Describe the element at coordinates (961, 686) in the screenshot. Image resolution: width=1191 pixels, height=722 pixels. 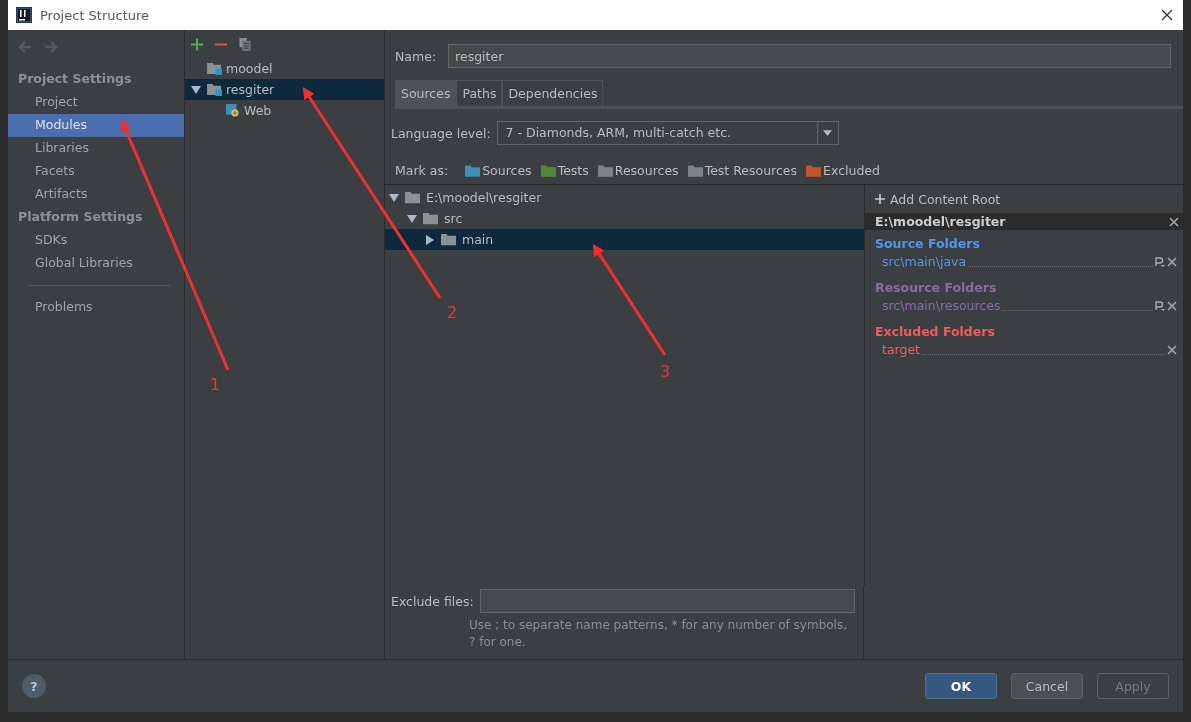
I see `dialog-button: OK` at that location.